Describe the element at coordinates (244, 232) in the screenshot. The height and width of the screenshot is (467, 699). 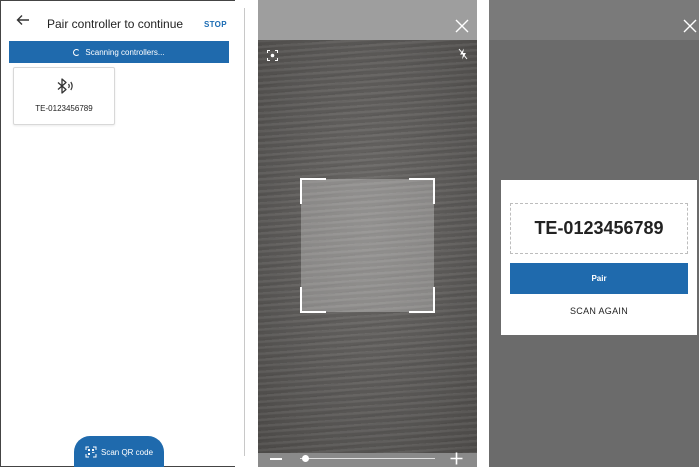
I see `scroll-divider` at that location.